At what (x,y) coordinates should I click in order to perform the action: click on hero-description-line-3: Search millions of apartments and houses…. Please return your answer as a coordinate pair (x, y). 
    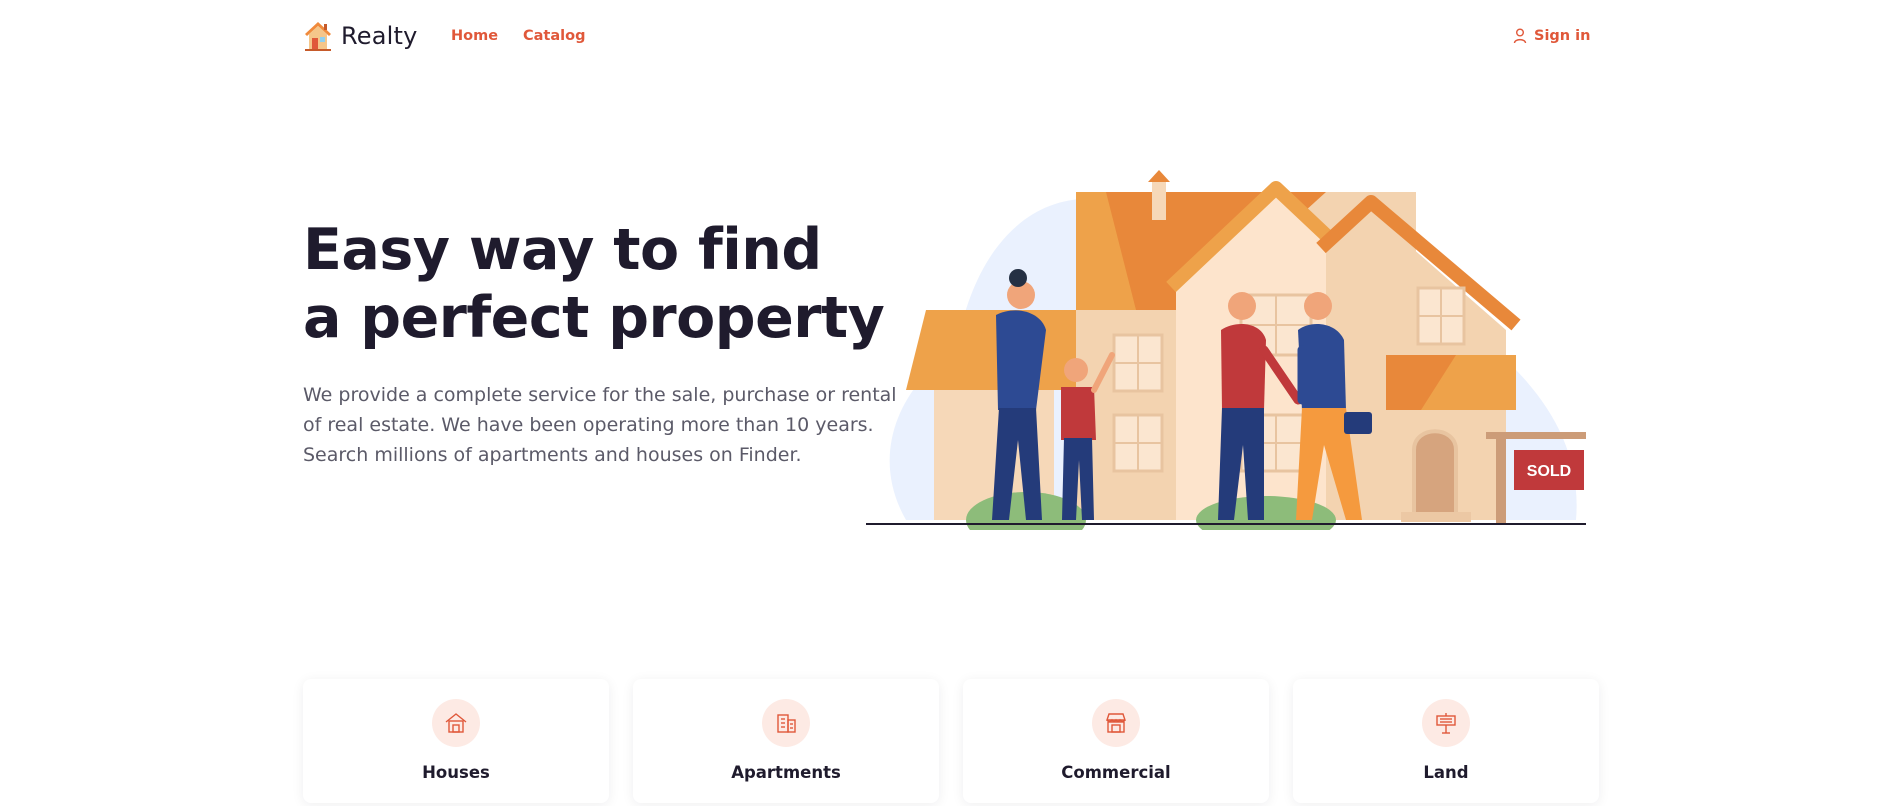
    Looking at the image, I should click on (552, 455).